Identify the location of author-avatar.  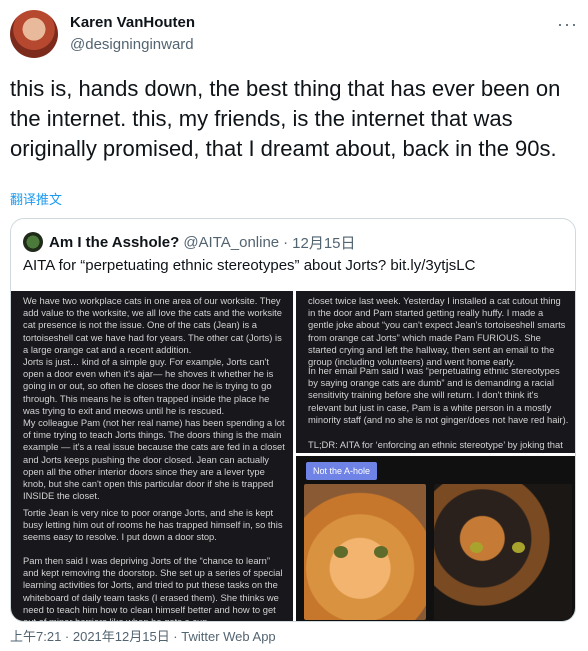
(34, 34).